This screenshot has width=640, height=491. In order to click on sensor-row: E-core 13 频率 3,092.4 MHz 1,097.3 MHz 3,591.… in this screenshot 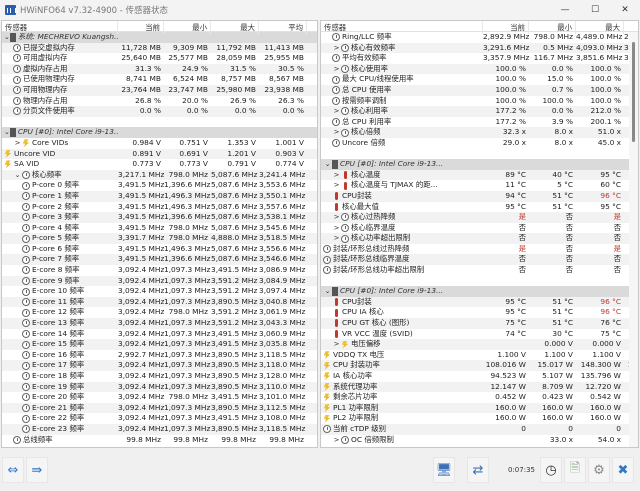, I will do `click(159, 323)`.